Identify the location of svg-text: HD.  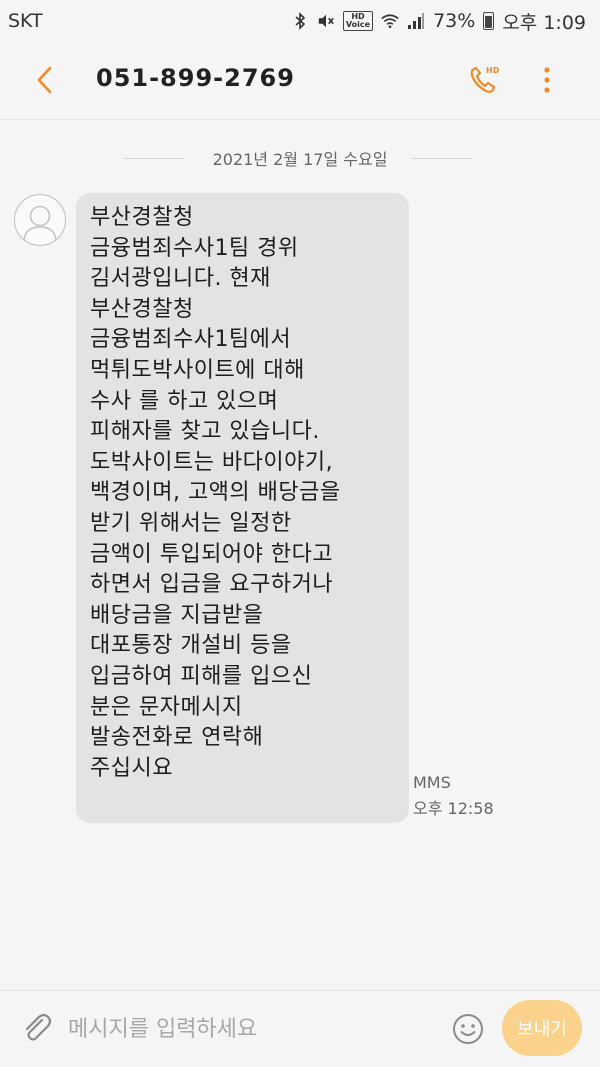
(493, 70).